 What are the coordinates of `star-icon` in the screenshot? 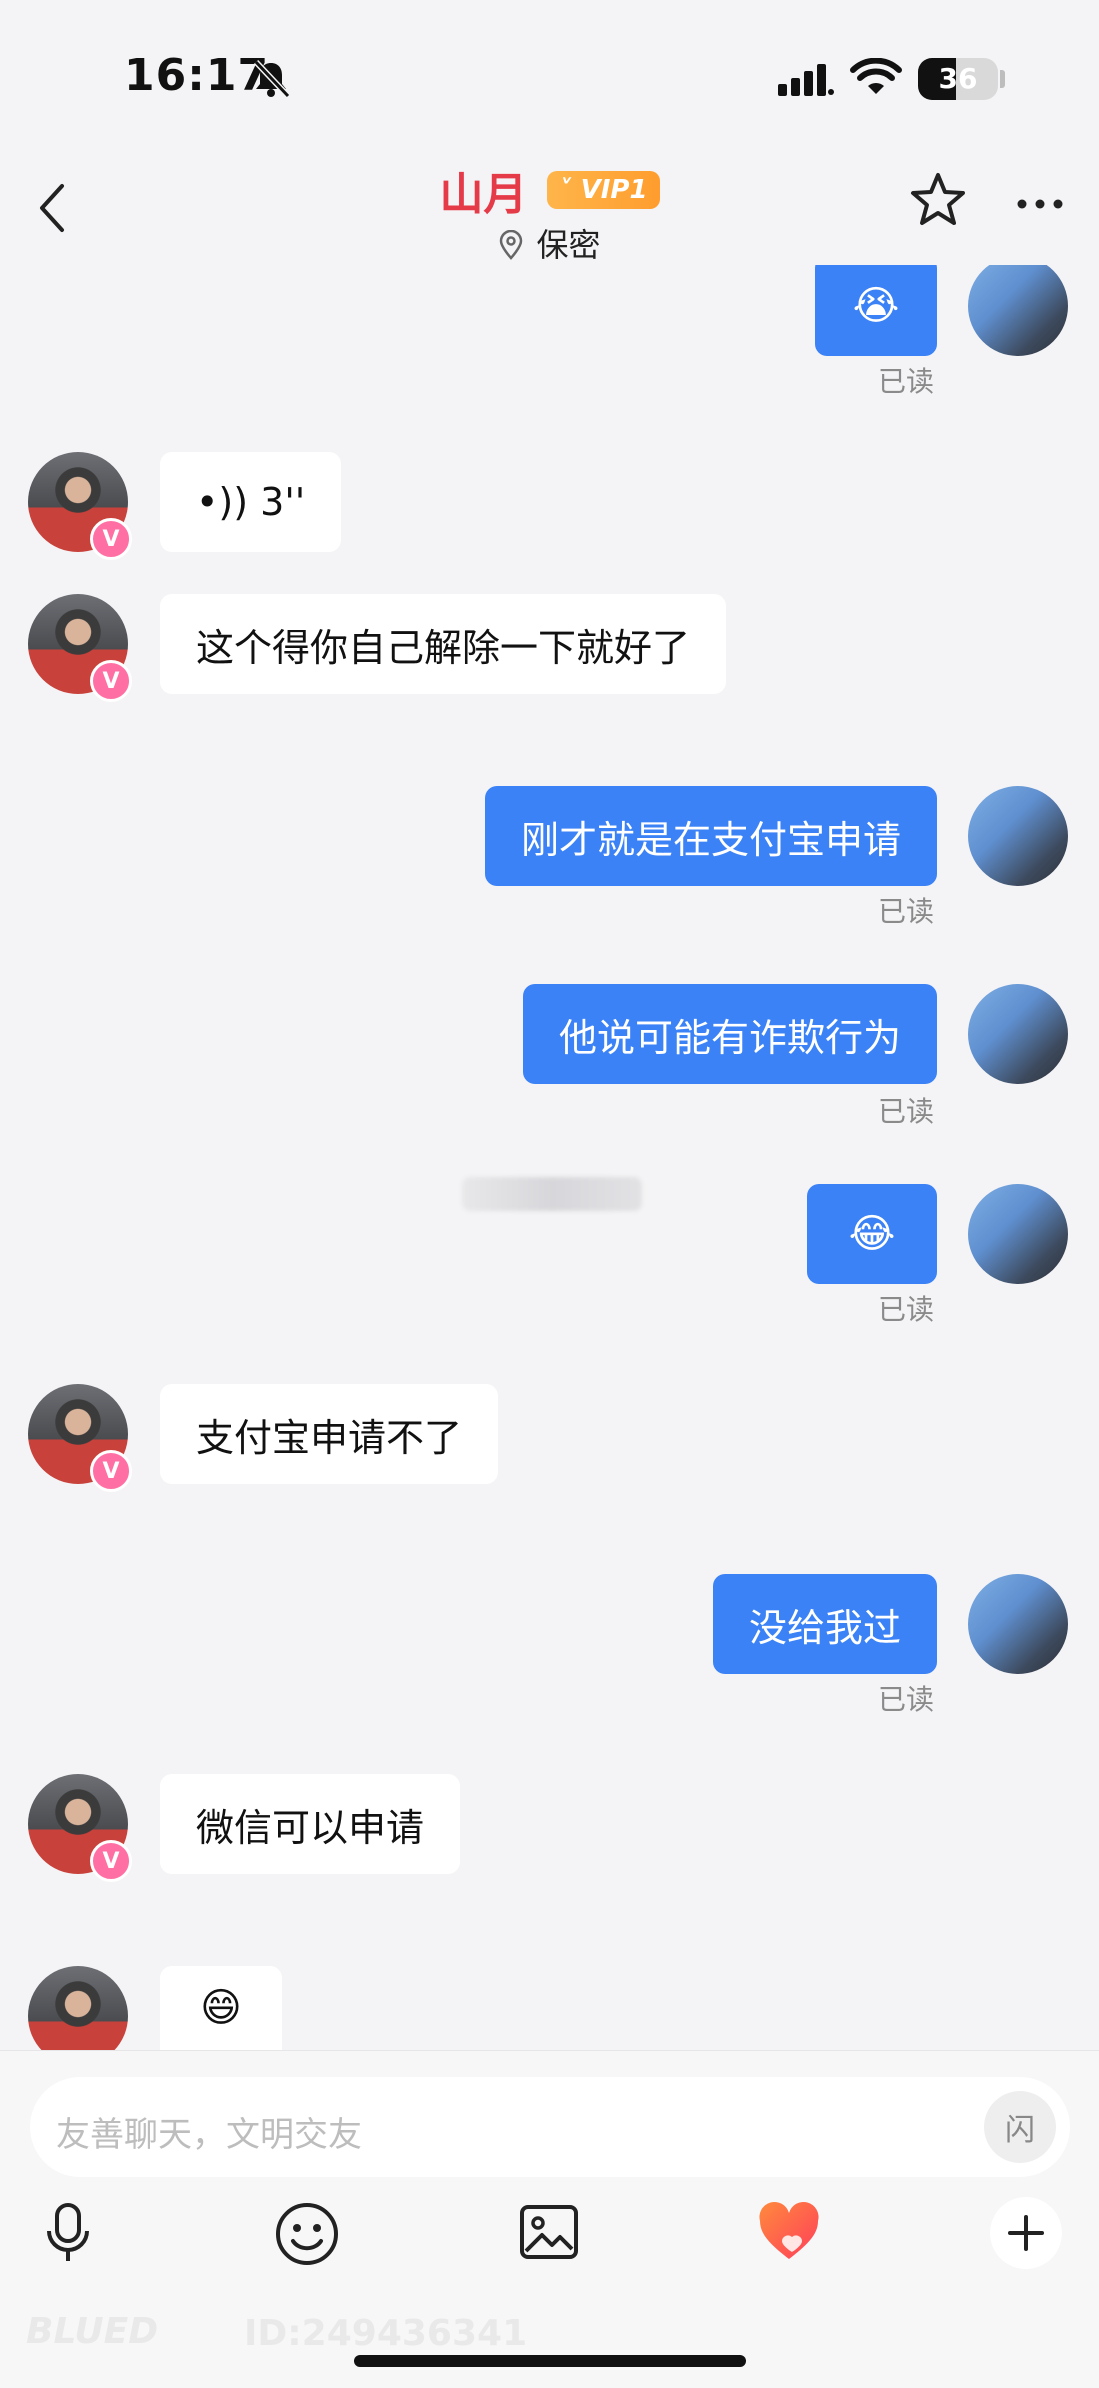 It's located at (938, 200).